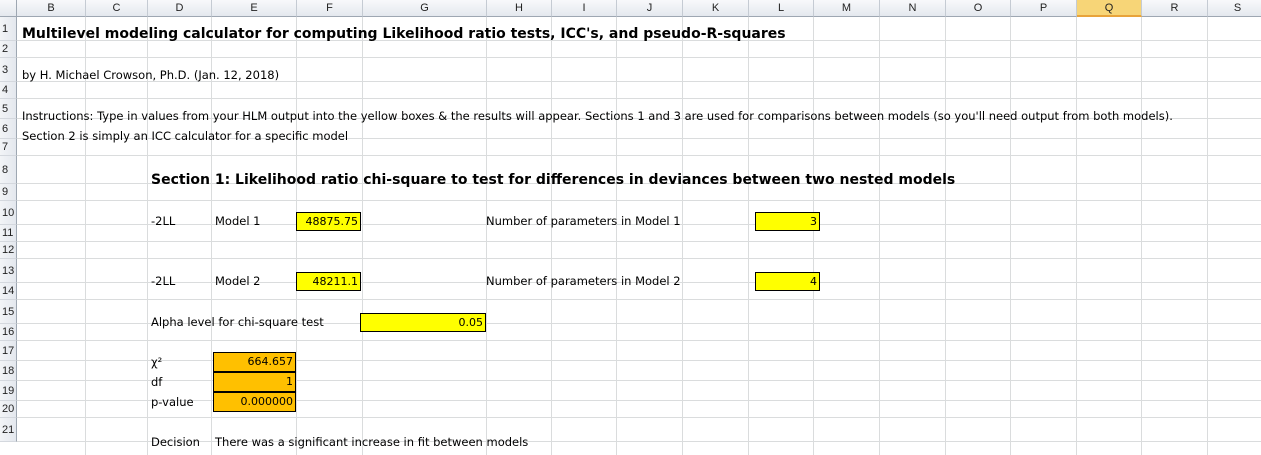 Image resolution: width=1261 pixels, height=455 pixels. I want to click on row-header-6: 6, so click(8, 129).